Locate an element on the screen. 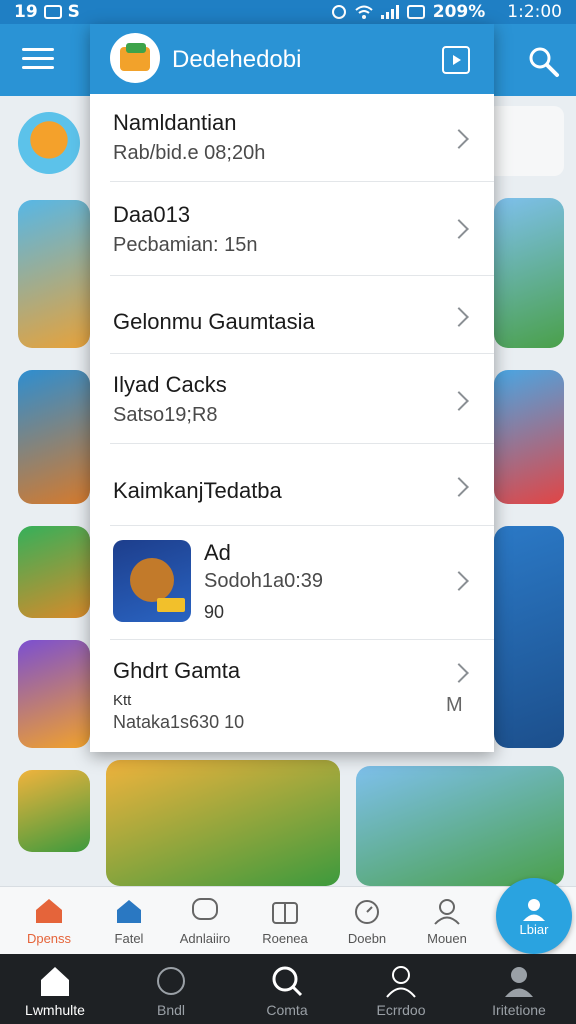  item-title: Namldantian is located at coordinates (175, 122).